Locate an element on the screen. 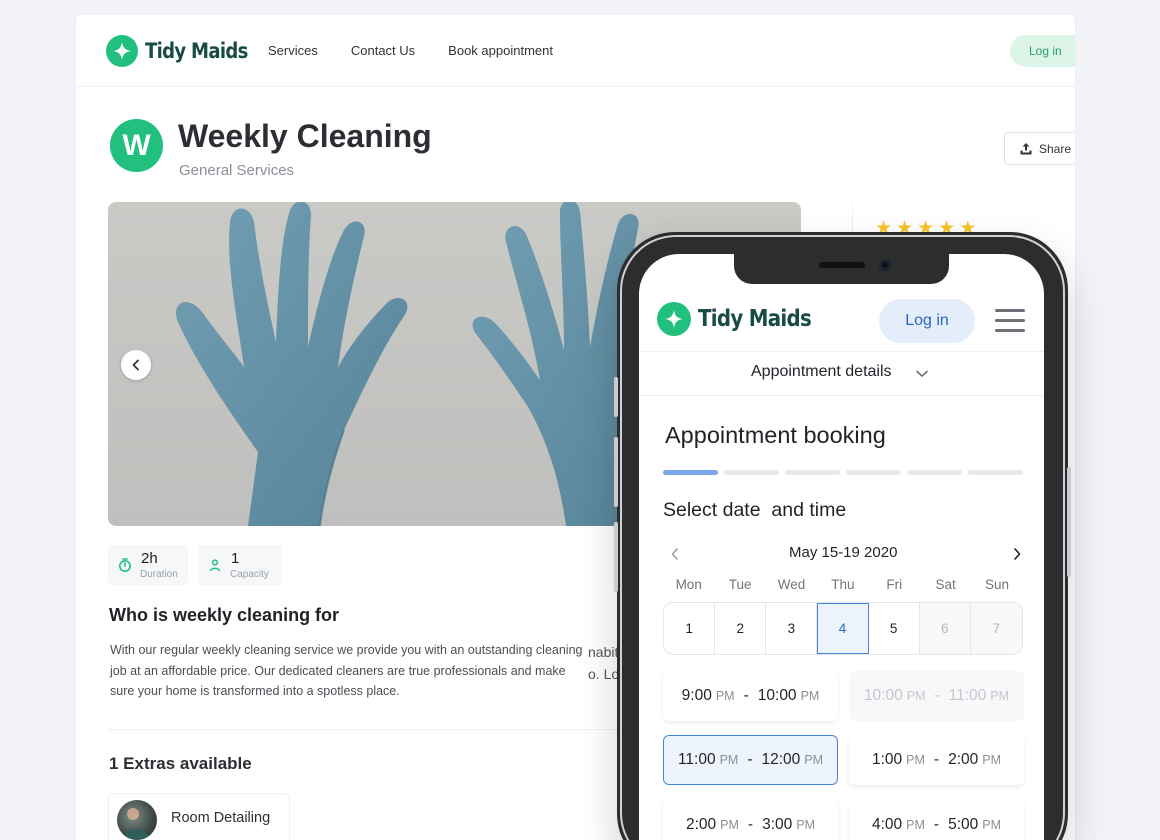  clipped-text-line: o. Lo is located at coordinates (604, 674).